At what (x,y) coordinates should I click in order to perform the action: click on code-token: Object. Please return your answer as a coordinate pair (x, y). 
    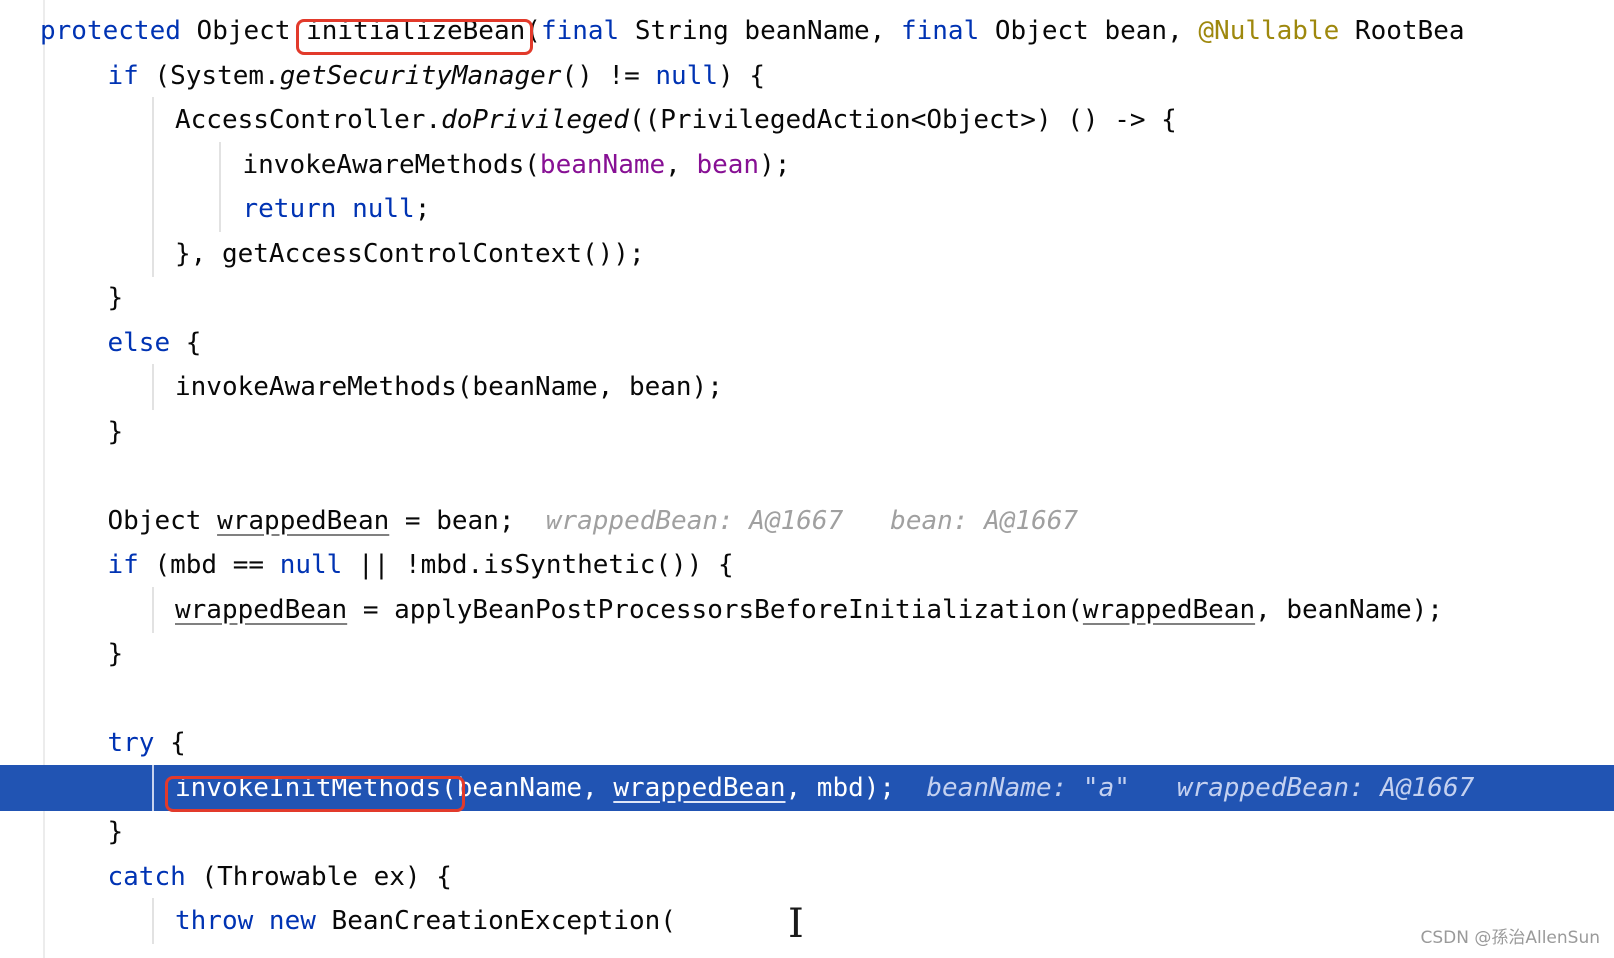
    Looking at the image, I should click on (162, 520).